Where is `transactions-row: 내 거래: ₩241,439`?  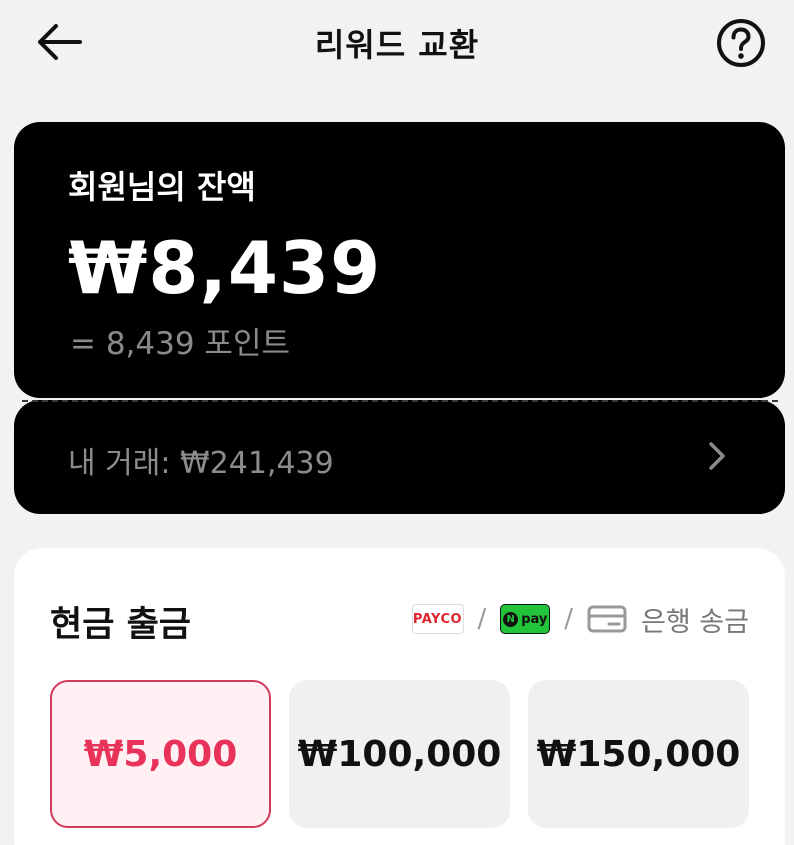
transactions-row: 내 거래: ₩241,439 is located at coordinates (399, 457).